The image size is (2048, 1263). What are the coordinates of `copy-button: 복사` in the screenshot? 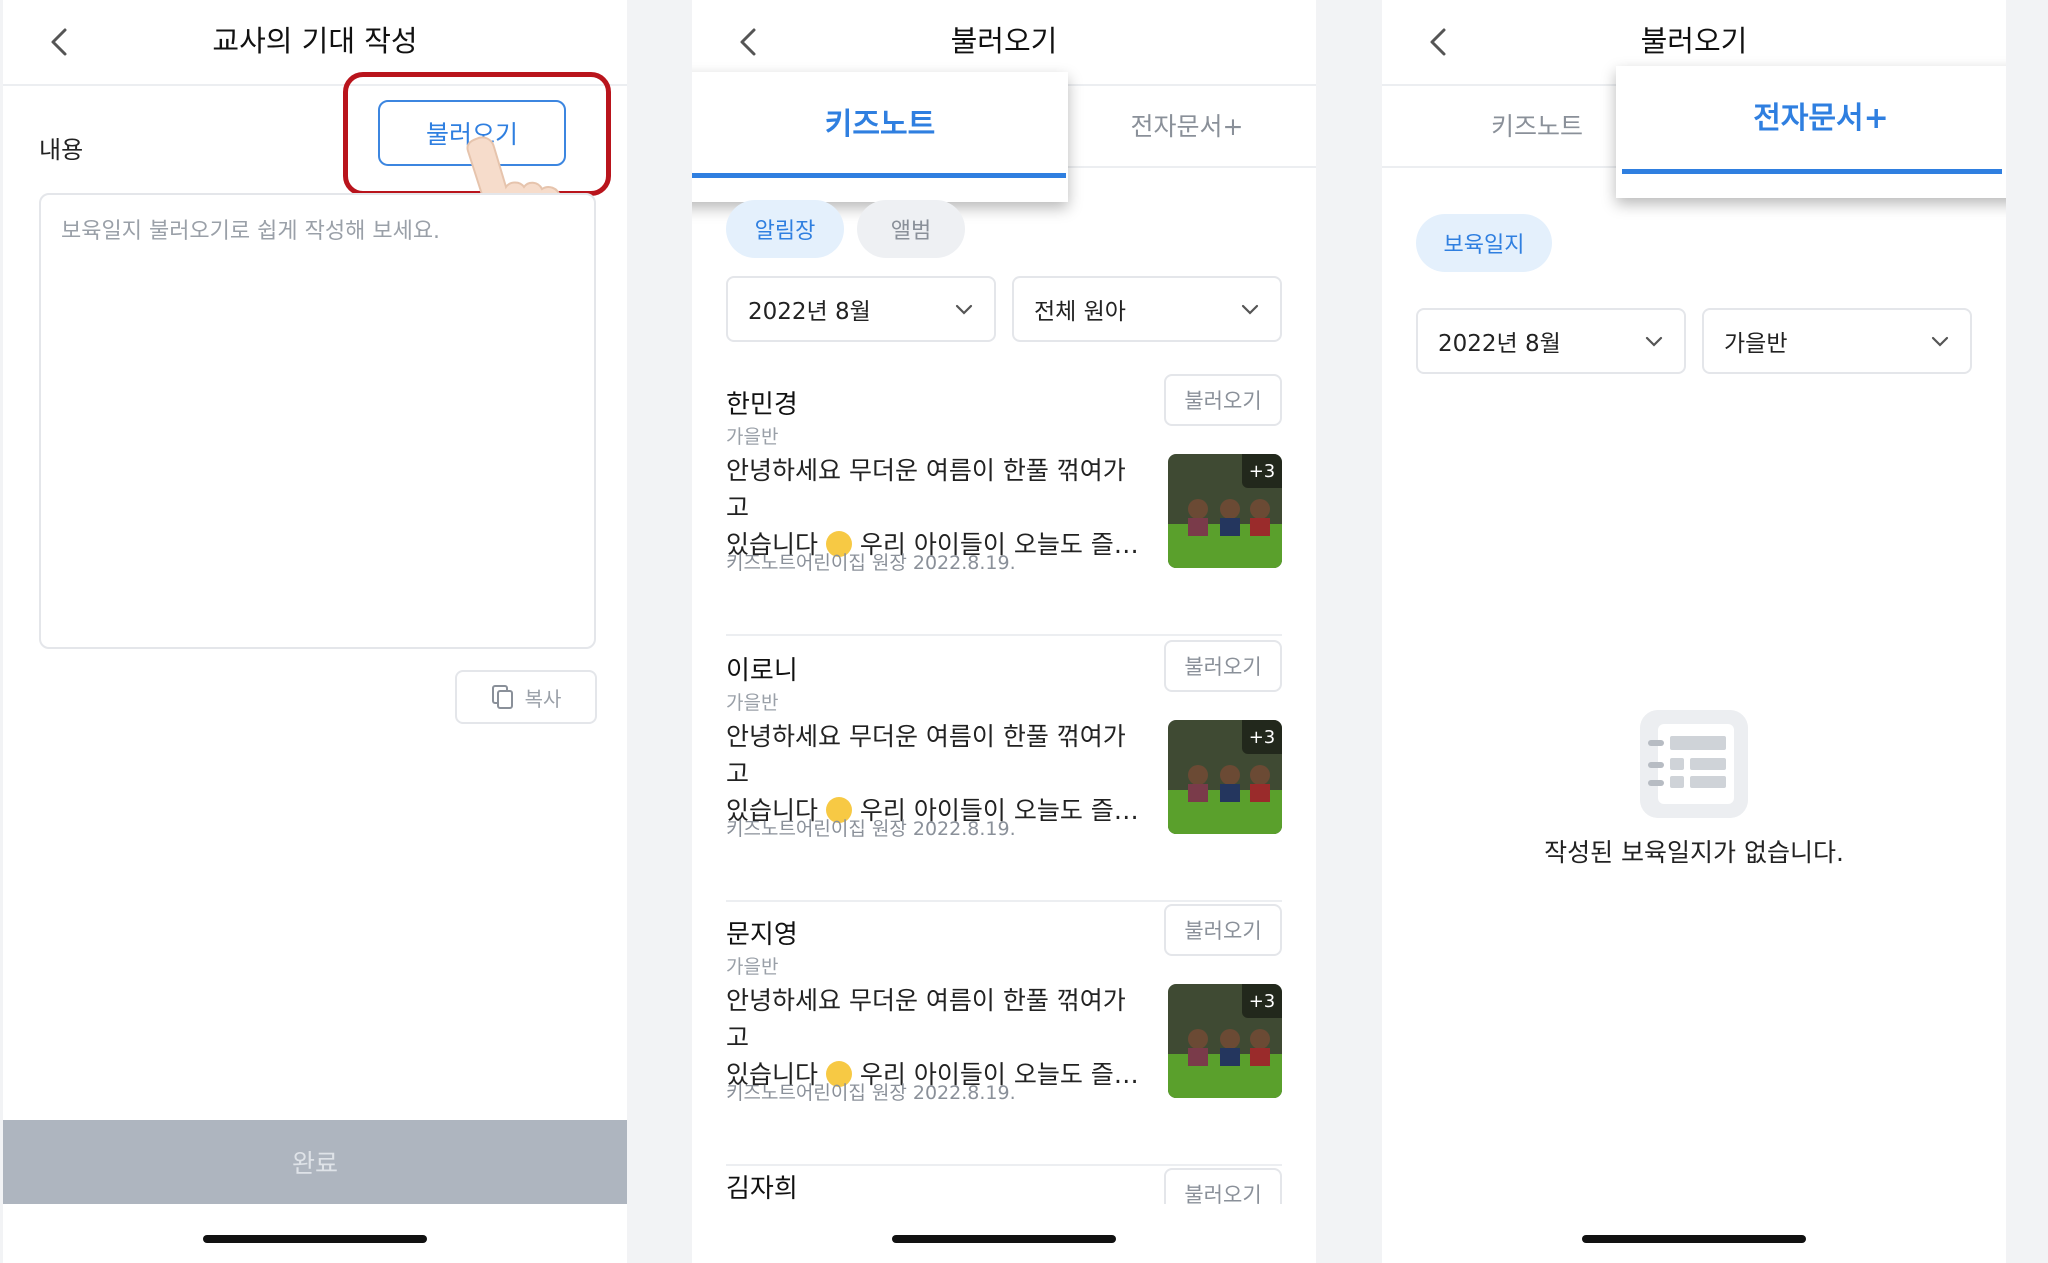 It's located at (526, 697).